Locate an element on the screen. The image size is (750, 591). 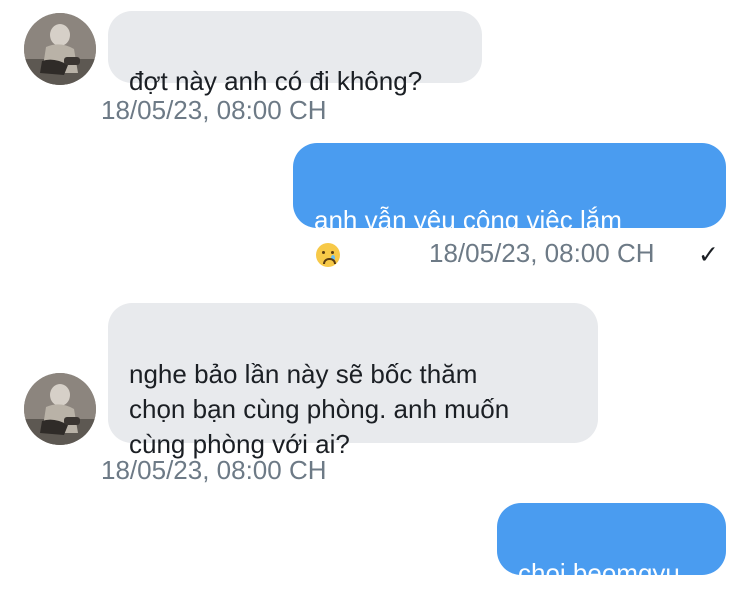
face-holding-back-tears-icon is located at coordinates (328, 255).